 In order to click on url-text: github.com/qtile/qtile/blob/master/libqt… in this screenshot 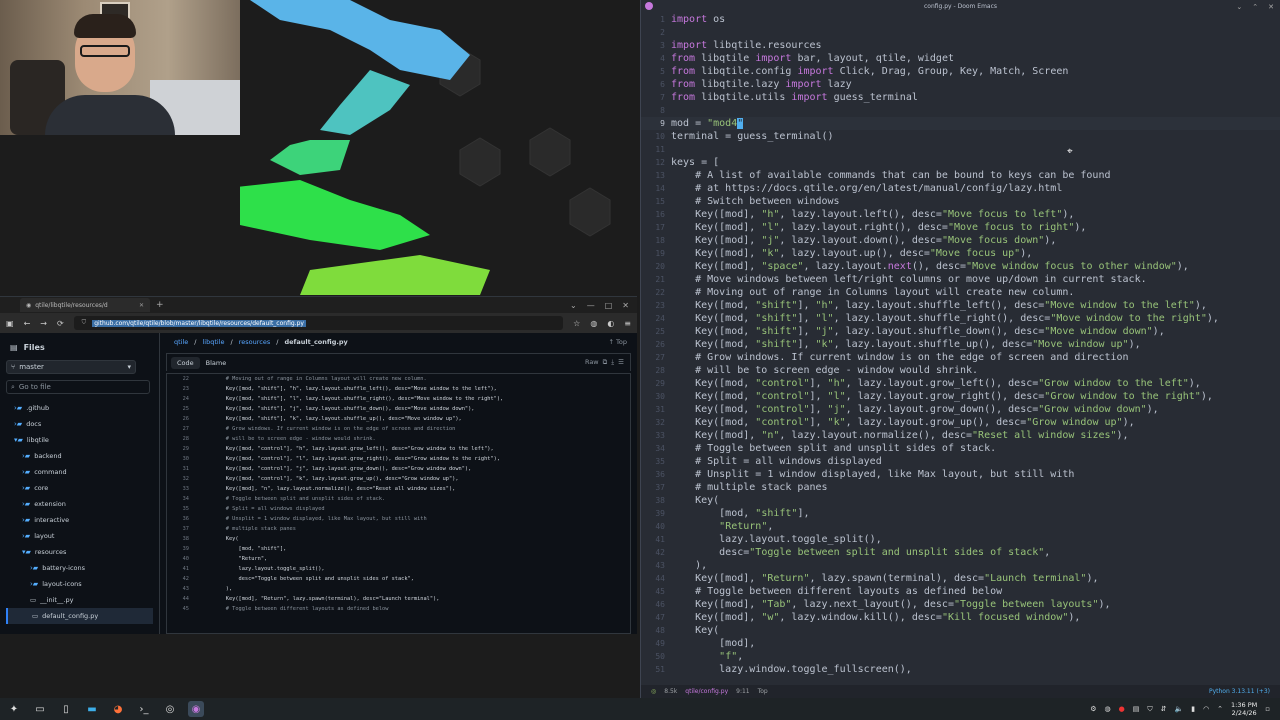, I will do `click(199, 323)`.